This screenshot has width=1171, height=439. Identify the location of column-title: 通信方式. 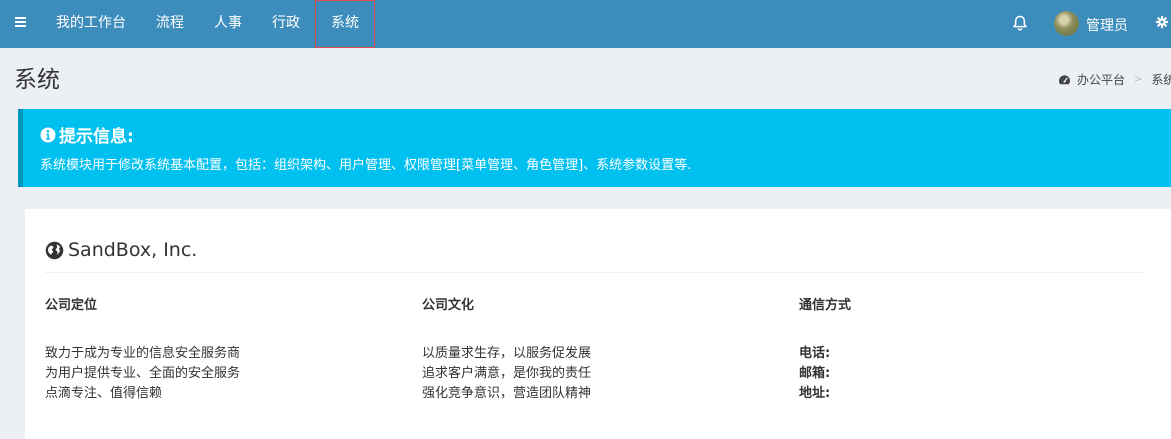
(825, 305).